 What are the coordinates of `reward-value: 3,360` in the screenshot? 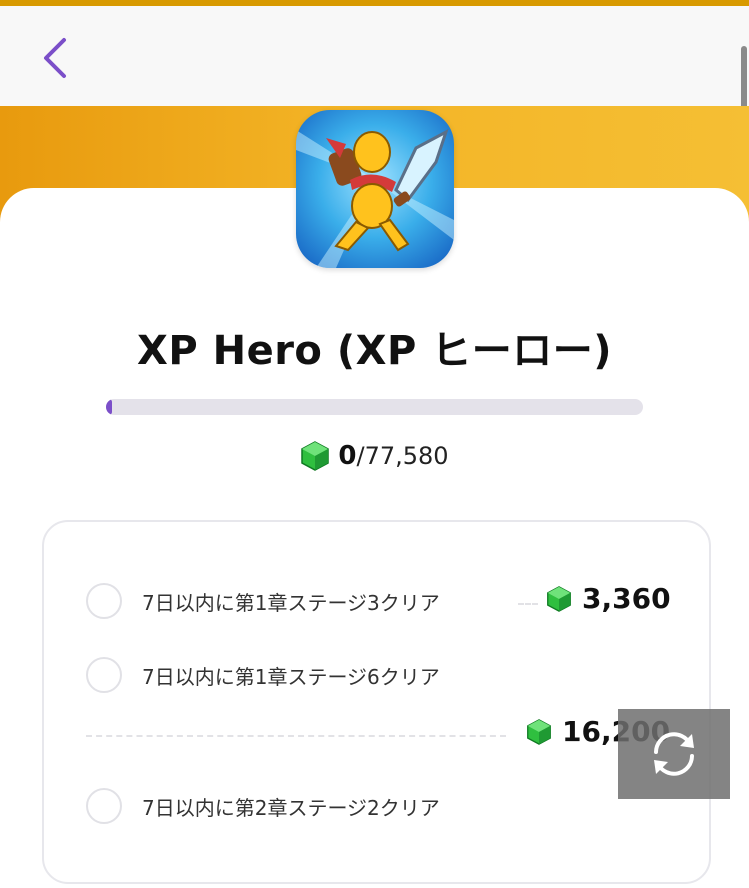 It's located at (626, 598).